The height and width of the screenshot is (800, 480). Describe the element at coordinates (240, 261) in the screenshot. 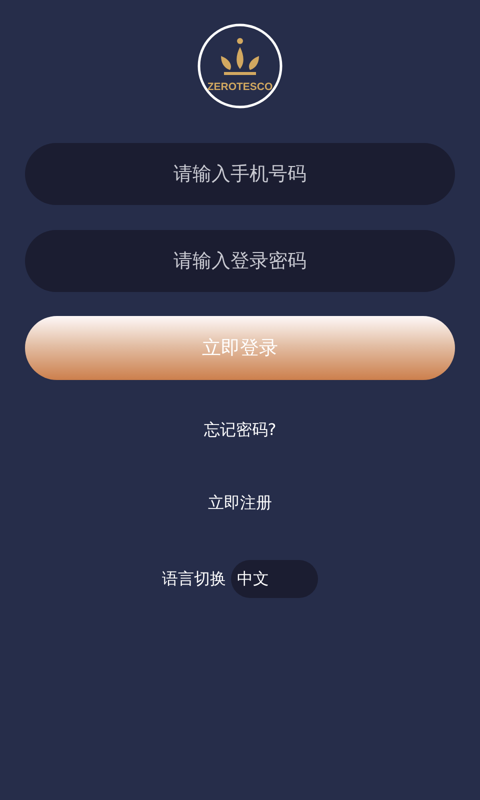

I see `password-input-field: 请输入登录密码` at that location.